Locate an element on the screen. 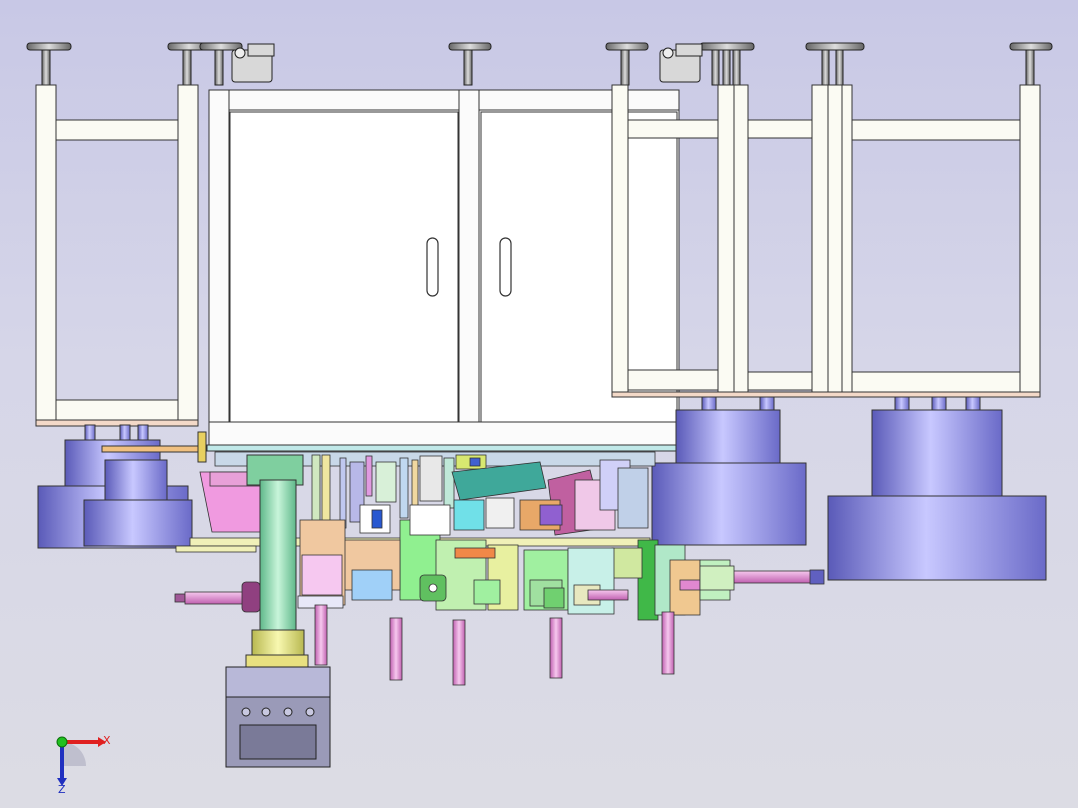 Image resolution: width=1078 pixels, height=808 pixels. control-box is located at coordinates (278, 717).